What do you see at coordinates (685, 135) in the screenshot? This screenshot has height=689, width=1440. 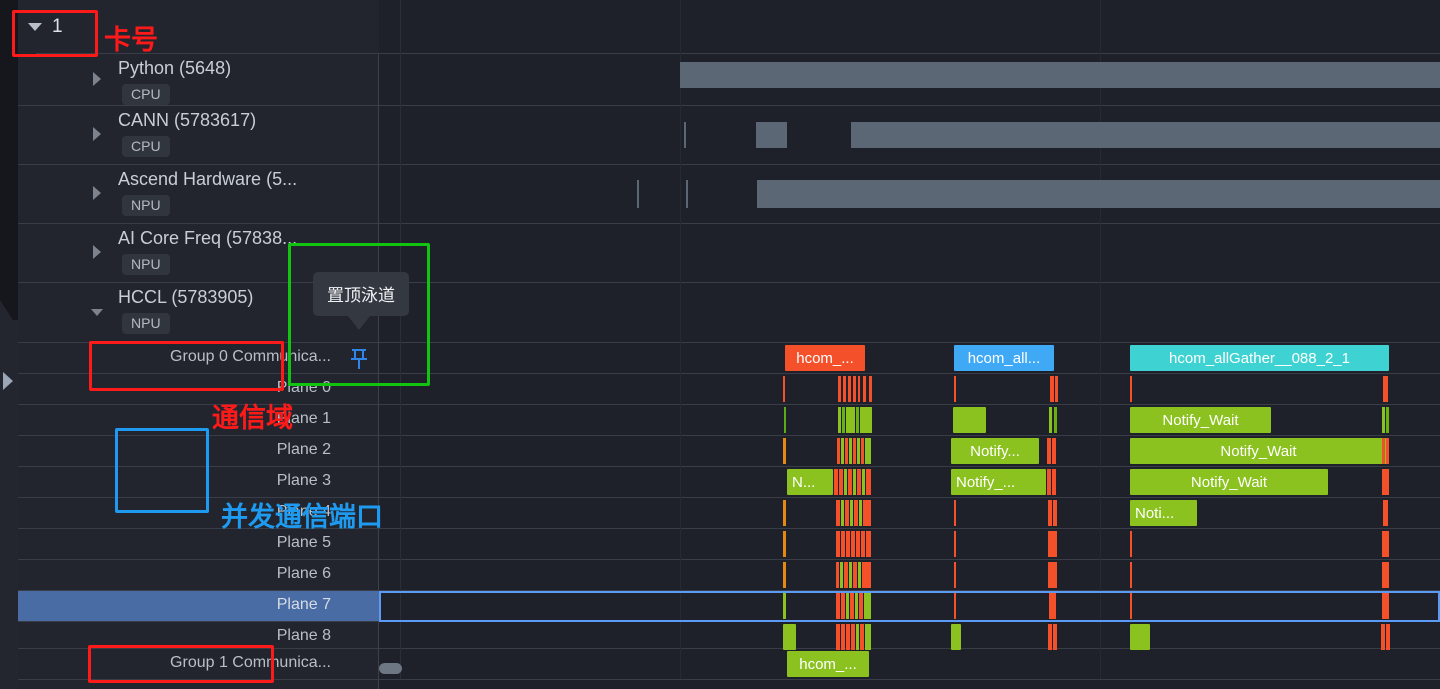 I see `event-block-tick` at bounding box center [685, 135].